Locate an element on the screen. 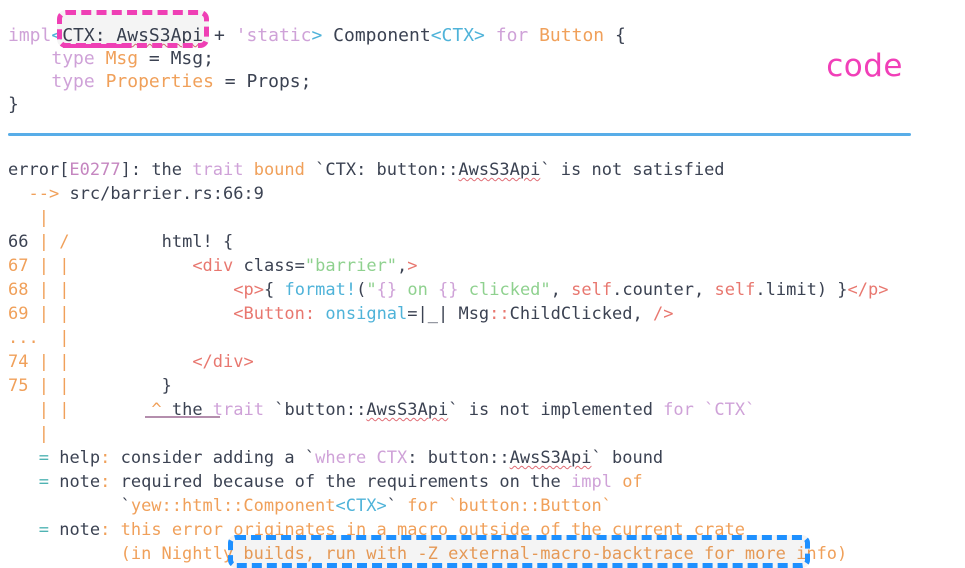 The image size is (965, 568). code-token: <div is located at coordinates (213, 266).